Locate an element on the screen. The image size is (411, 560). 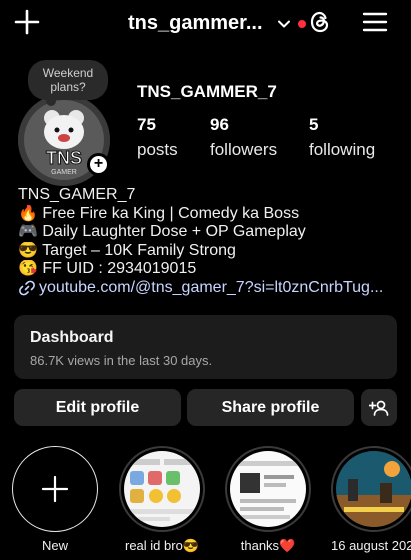
share-profile-button: Share profile is located at coordinates (270, 407).